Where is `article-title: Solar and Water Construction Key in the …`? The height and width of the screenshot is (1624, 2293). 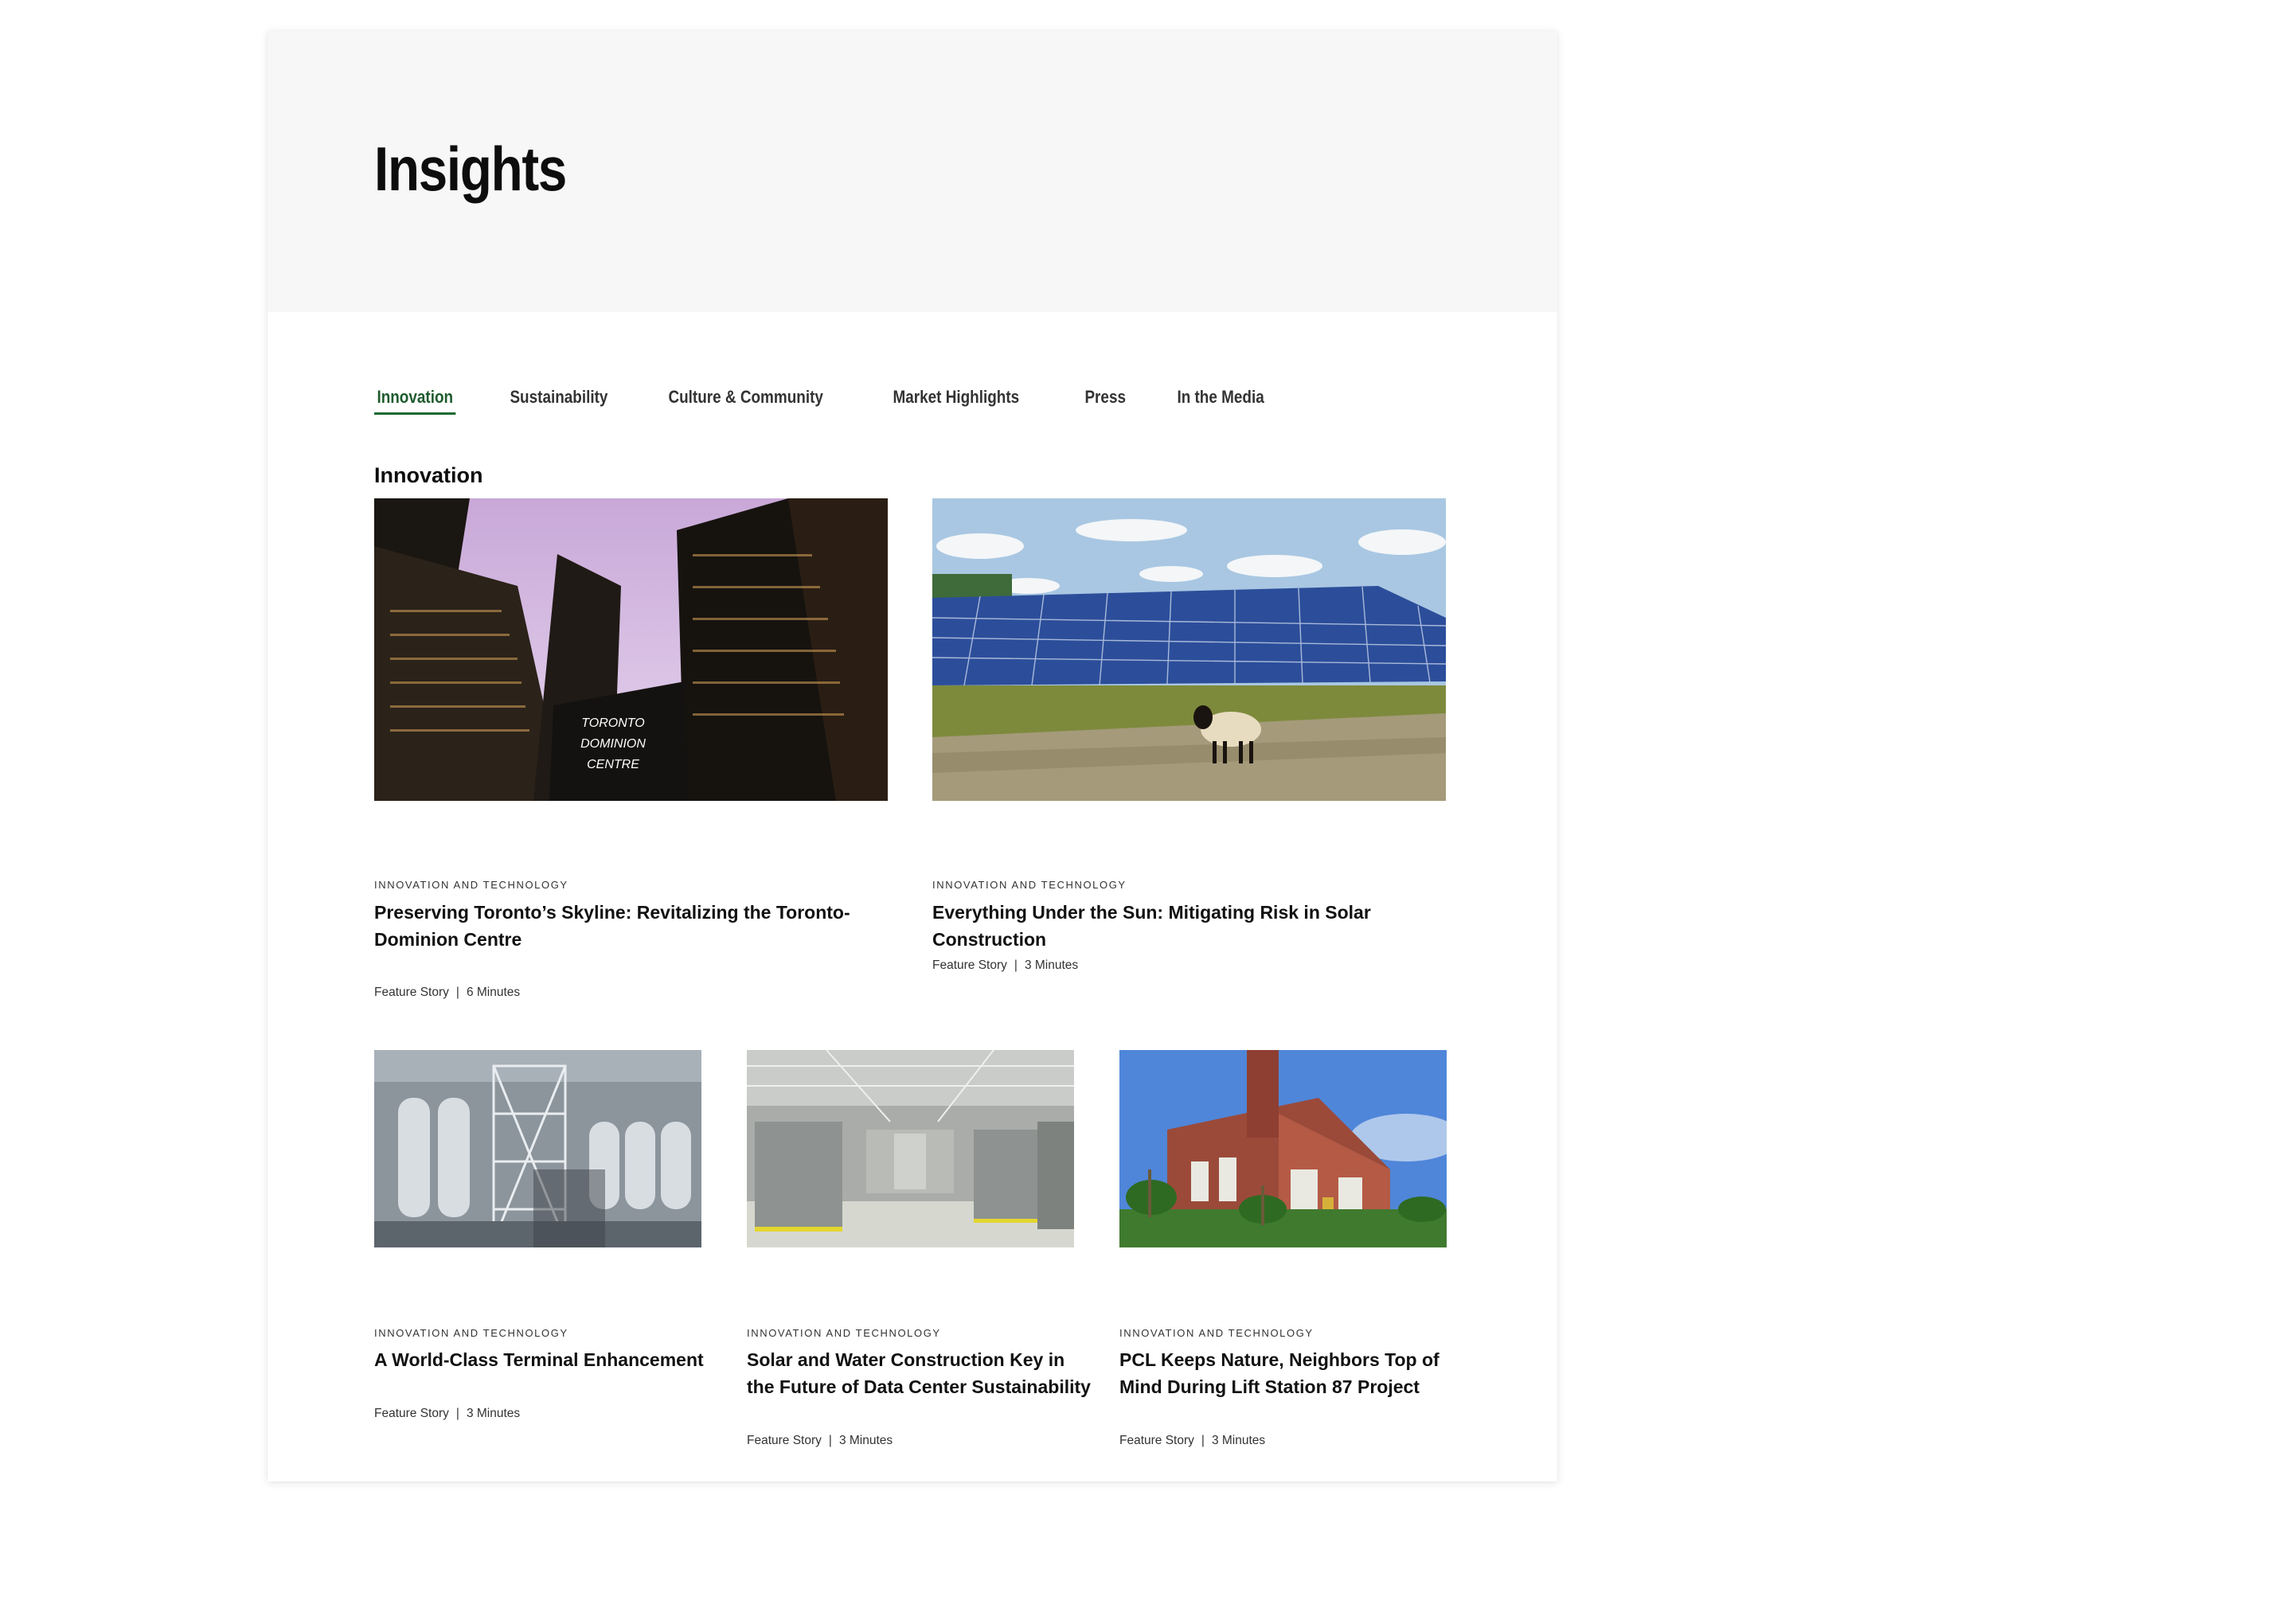 article-title: Solar and Water Construction Key in the … is located at coordinates (922, 1373).